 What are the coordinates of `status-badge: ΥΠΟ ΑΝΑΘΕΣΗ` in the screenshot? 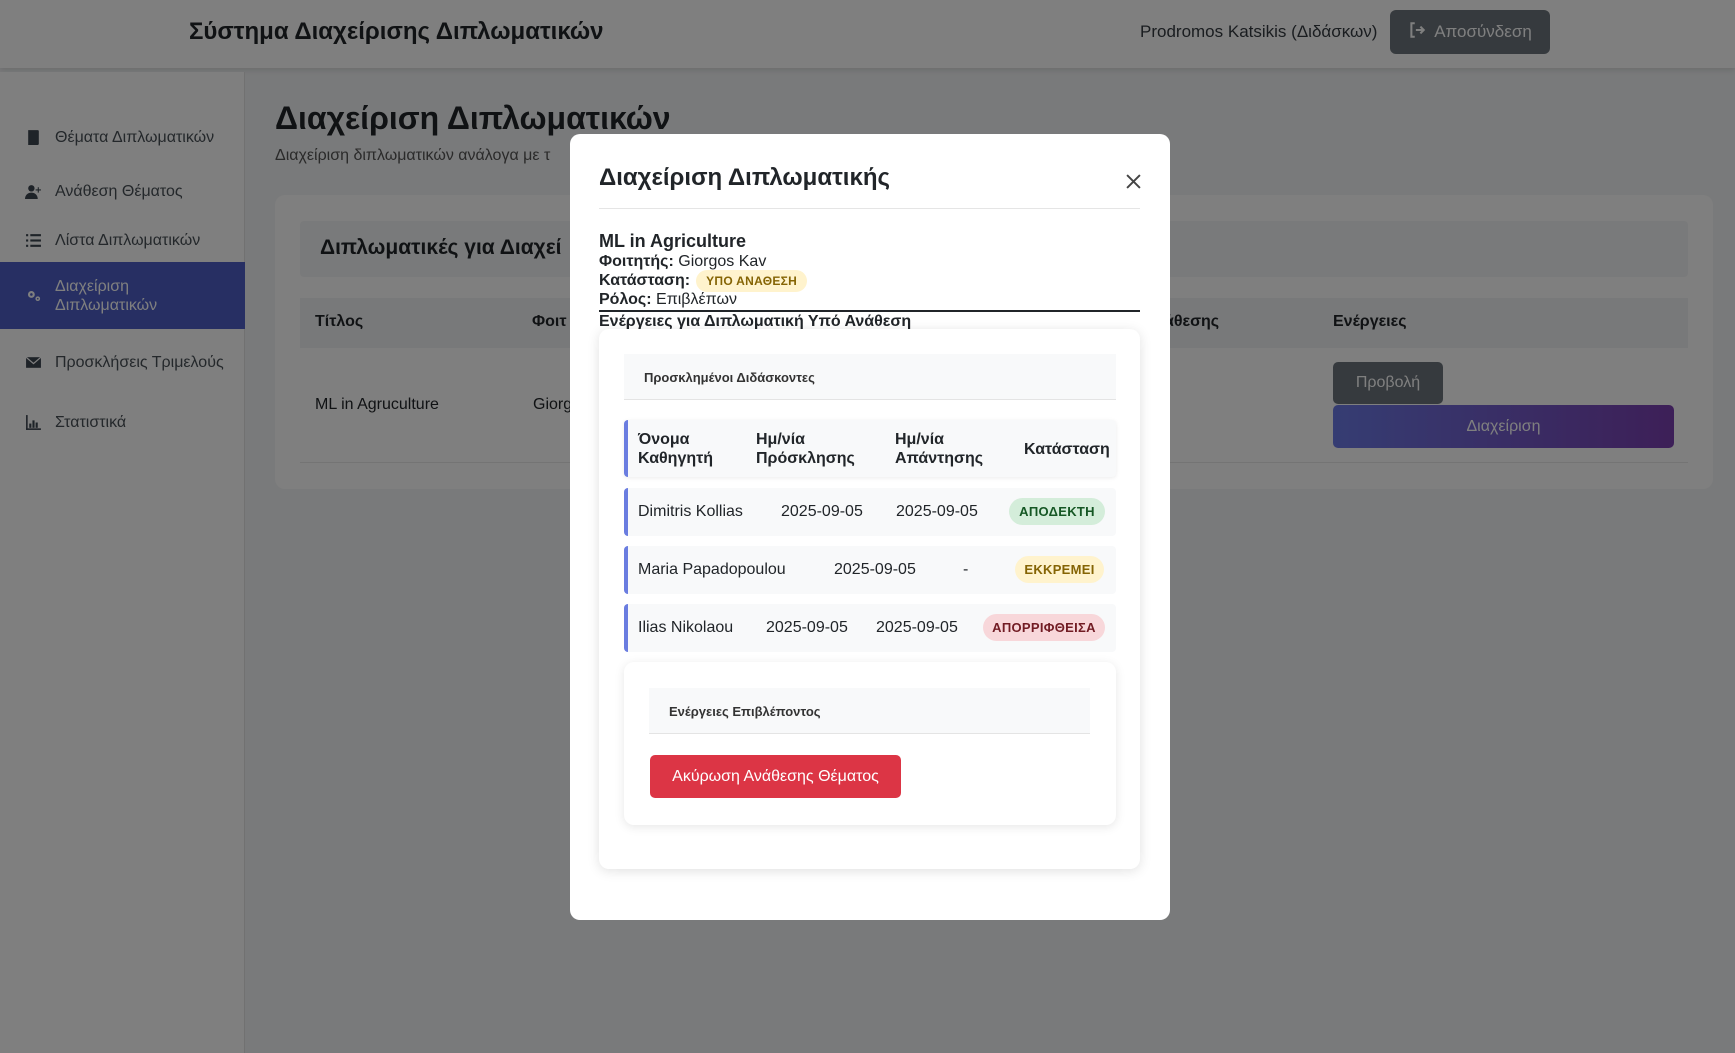 It's located at (752, 281).